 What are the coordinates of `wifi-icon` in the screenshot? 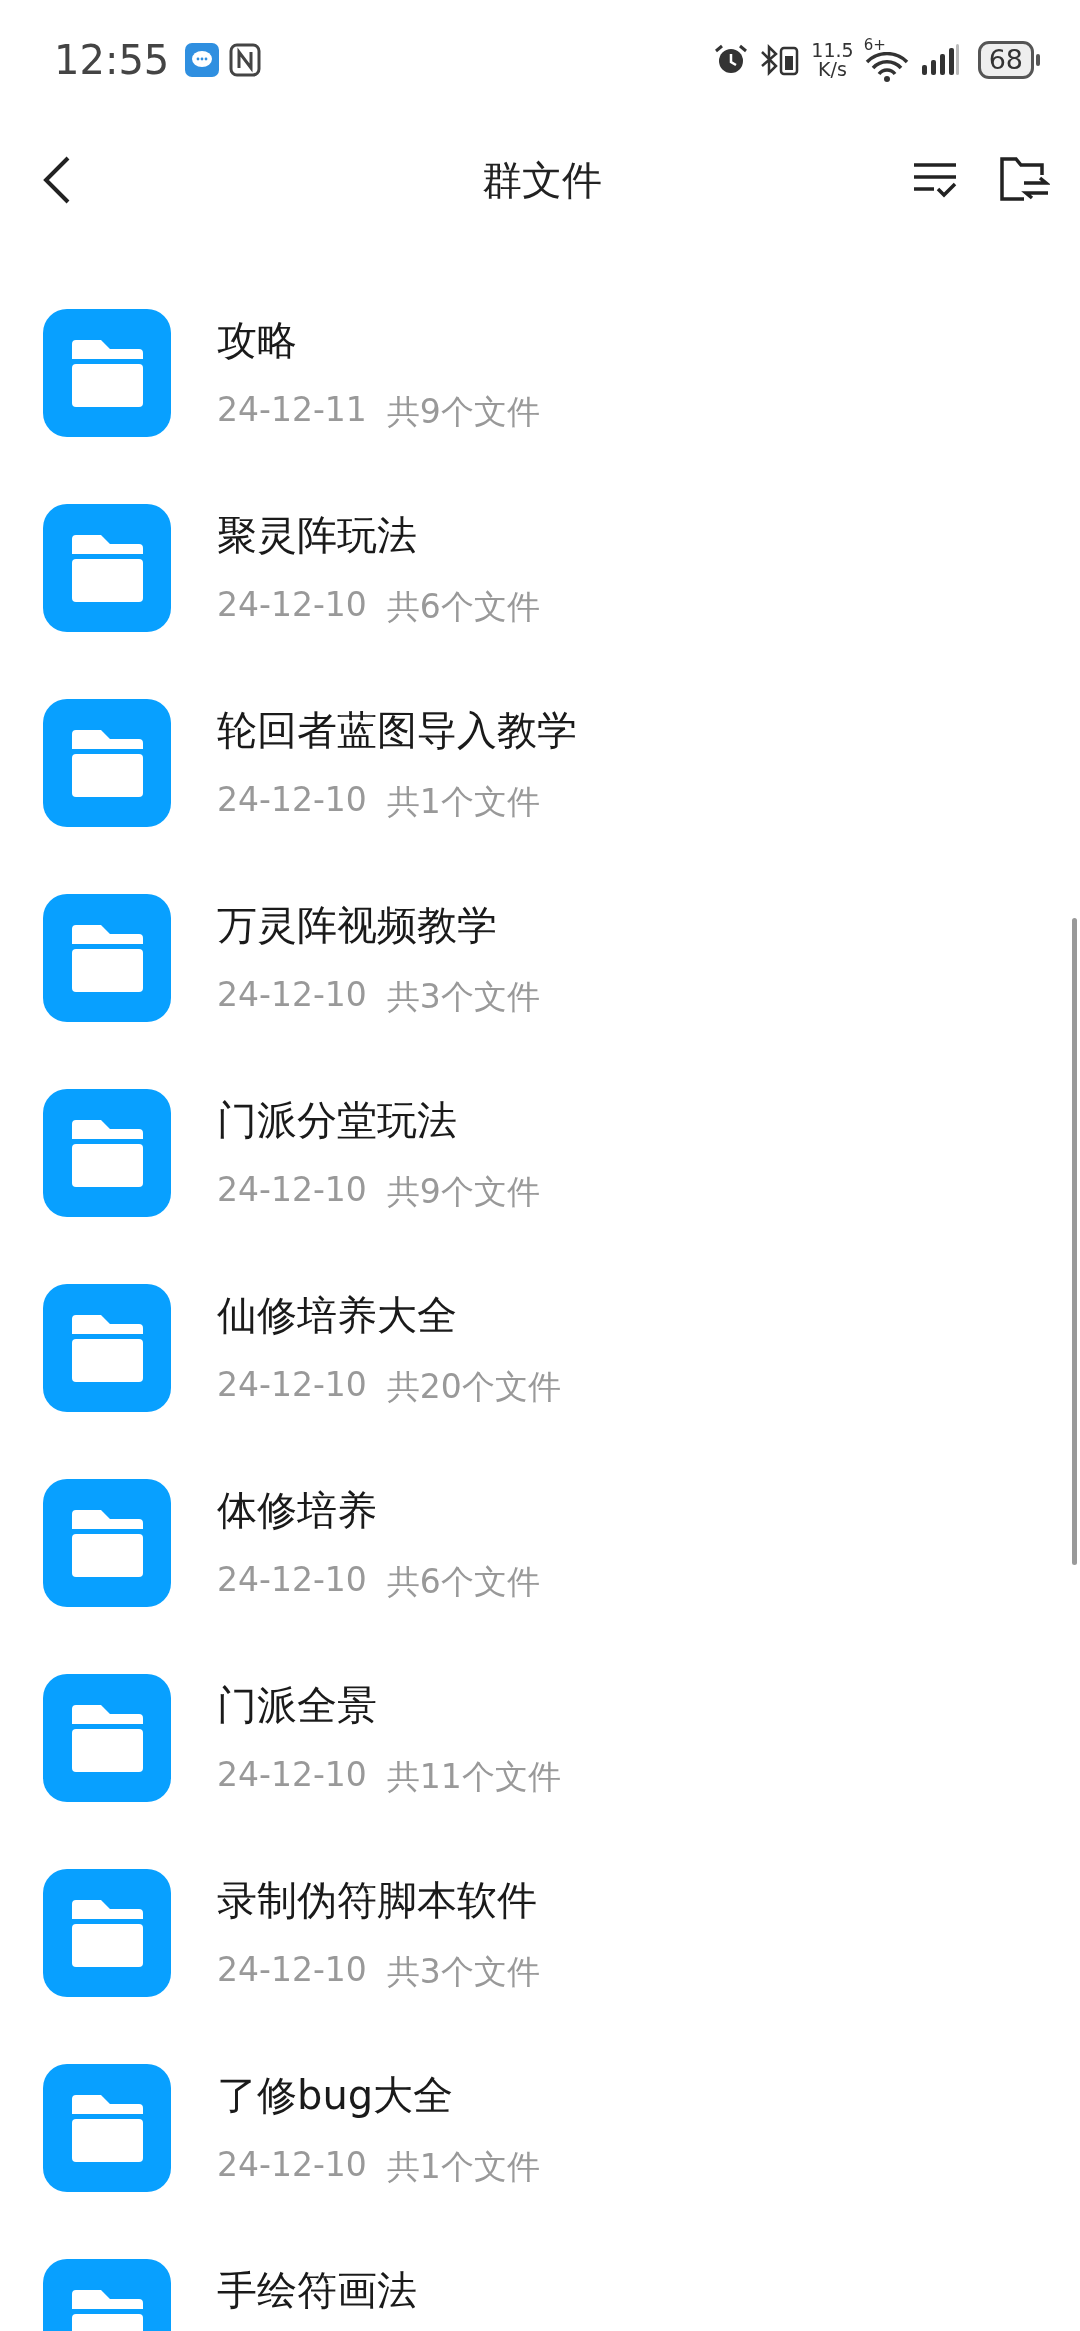 It's located at (886, 67).